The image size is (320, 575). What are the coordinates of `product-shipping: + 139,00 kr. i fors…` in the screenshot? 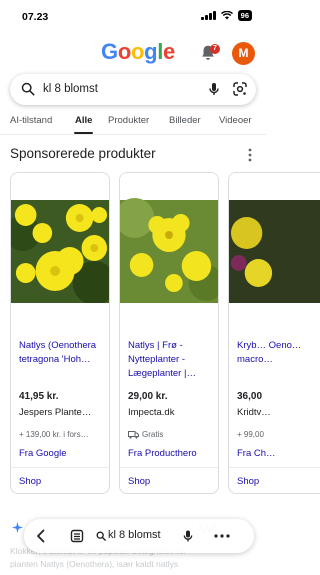 It's located at (54, 434).